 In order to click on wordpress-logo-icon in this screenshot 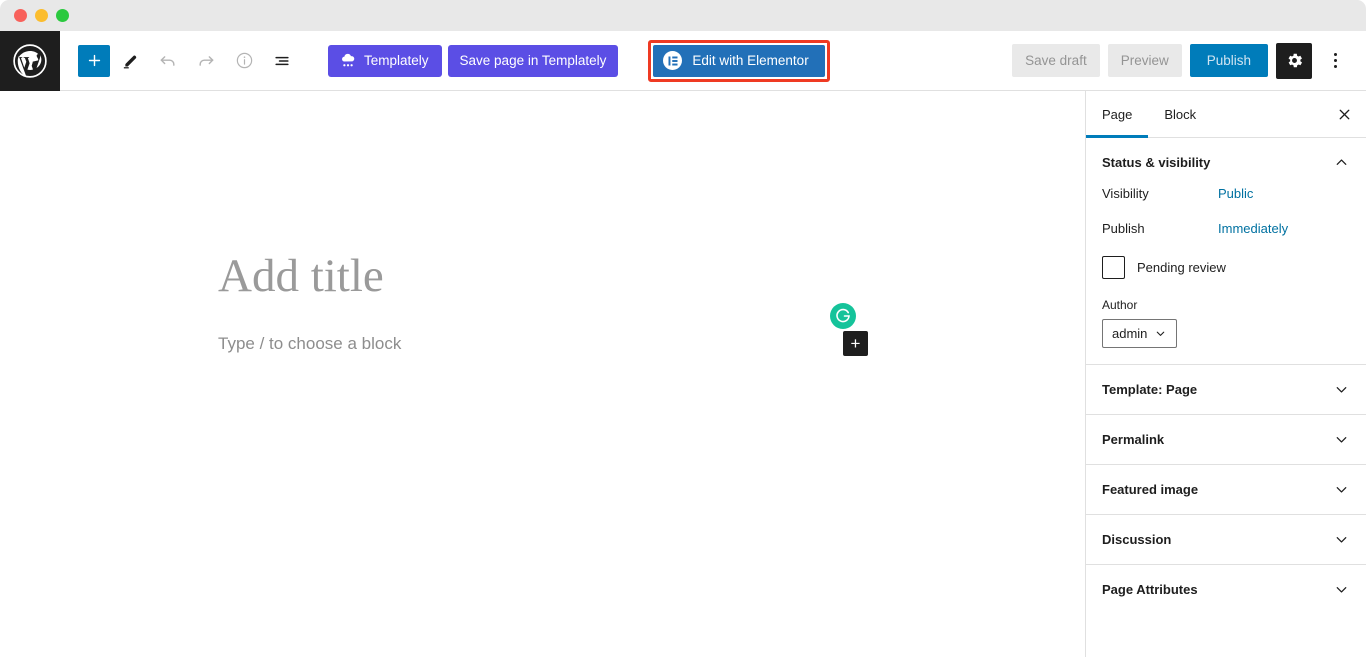, I will do `click(30, 61)`.